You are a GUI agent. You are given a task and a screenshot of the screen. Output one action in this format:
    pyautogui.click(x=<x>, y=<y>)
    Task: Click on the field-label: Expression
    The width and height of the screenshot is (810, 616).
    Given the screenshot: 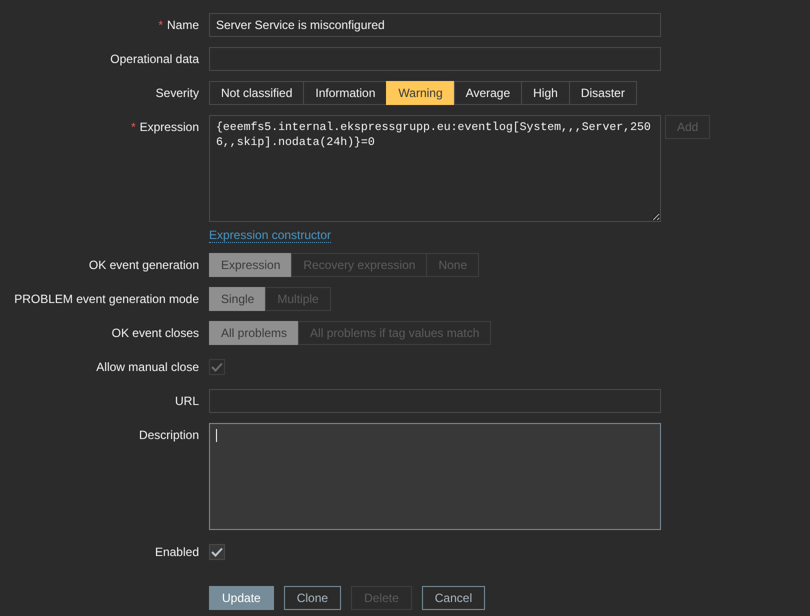 What is the action you would take?
    pyautogui.click(x=169, y=127)
    